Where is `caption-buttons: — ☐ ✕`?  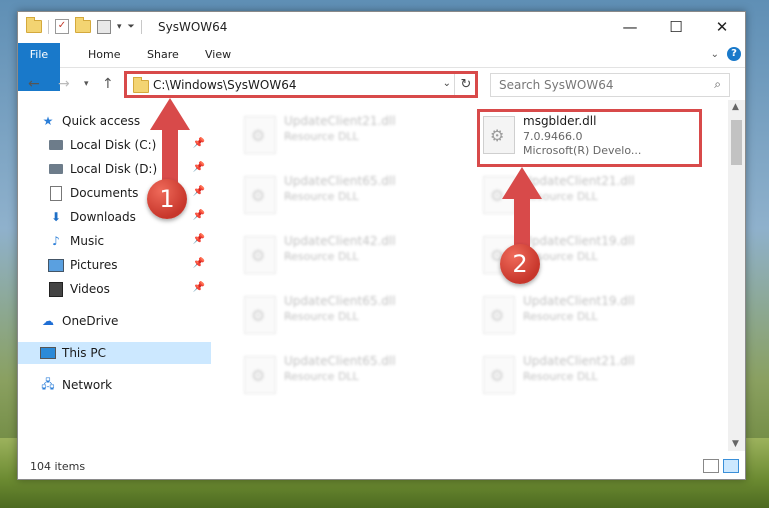 caption-buttons: — ☐ ✕ is located at coordinates (676, 27).